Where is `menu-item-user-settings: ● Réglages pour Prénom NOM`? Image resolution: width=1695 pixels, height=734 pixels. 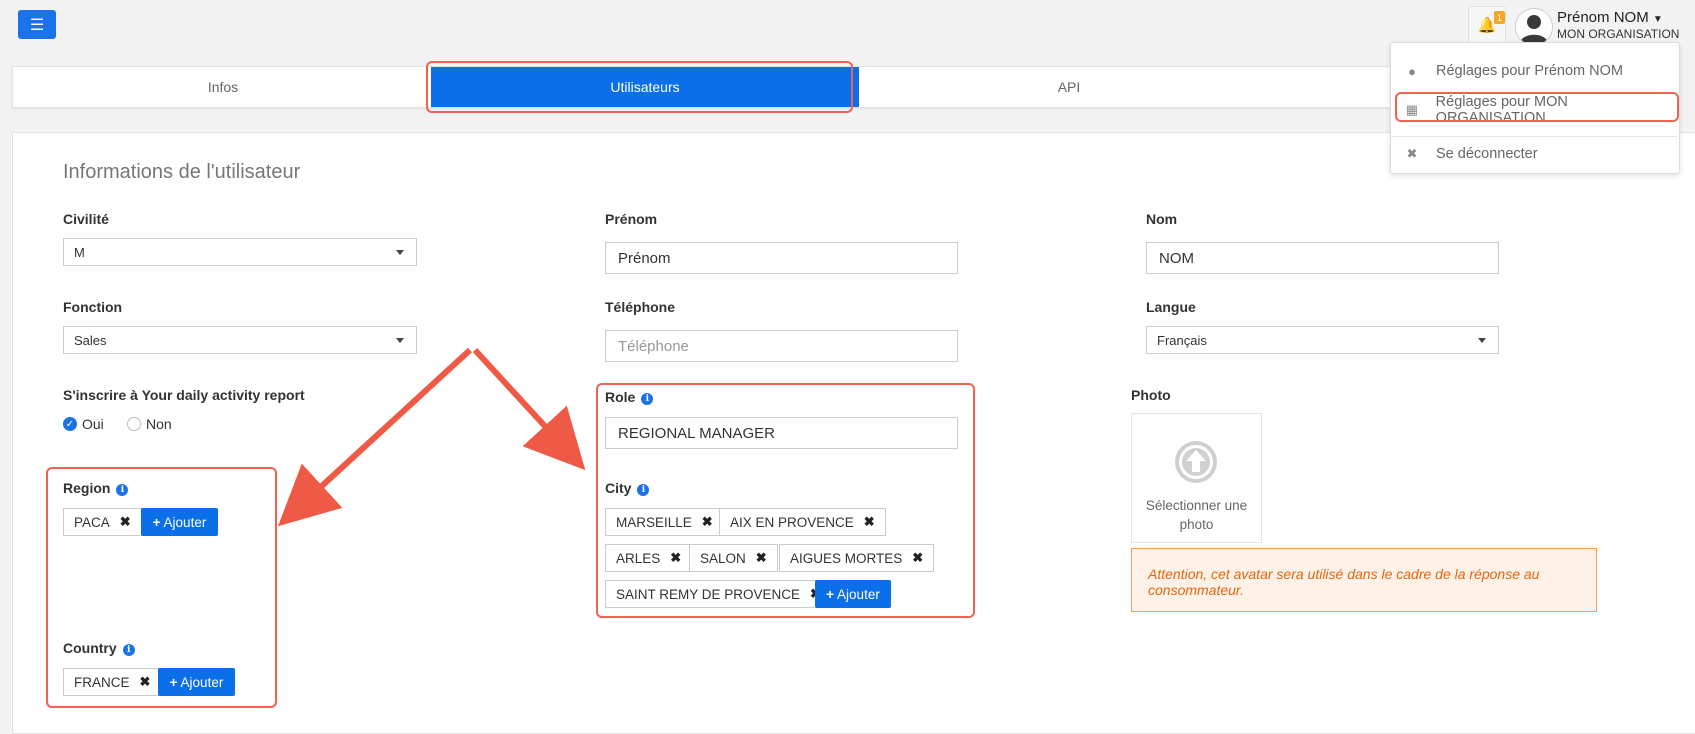 menu-item-user-settings: ● Réglages pour Prénom NOM is located at coordinates (1534, 71).